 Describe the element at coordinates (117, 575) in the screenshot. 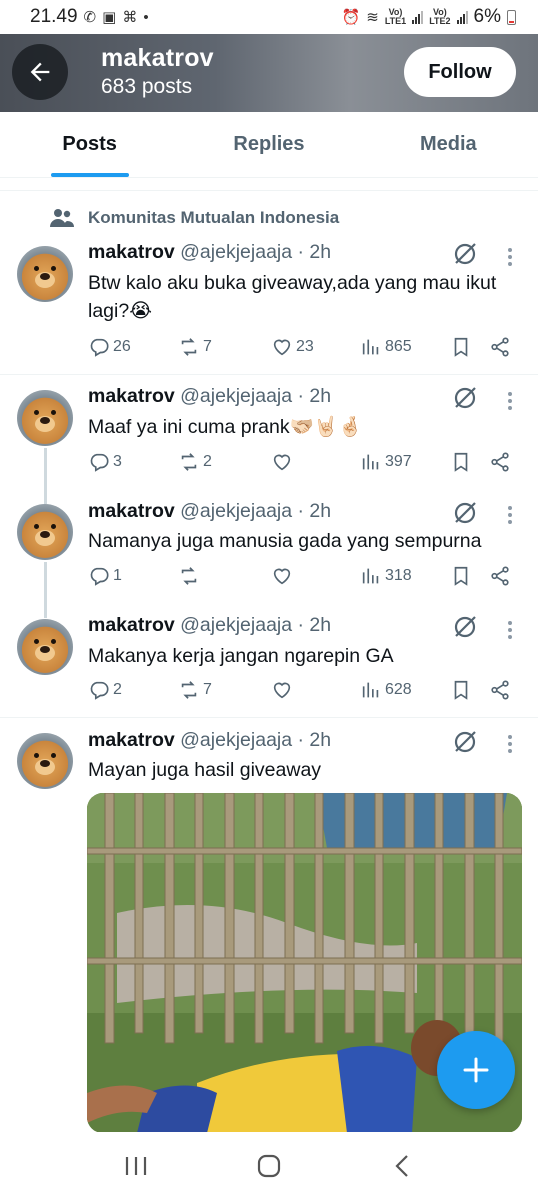

I see `reply-count: 1` at that location.